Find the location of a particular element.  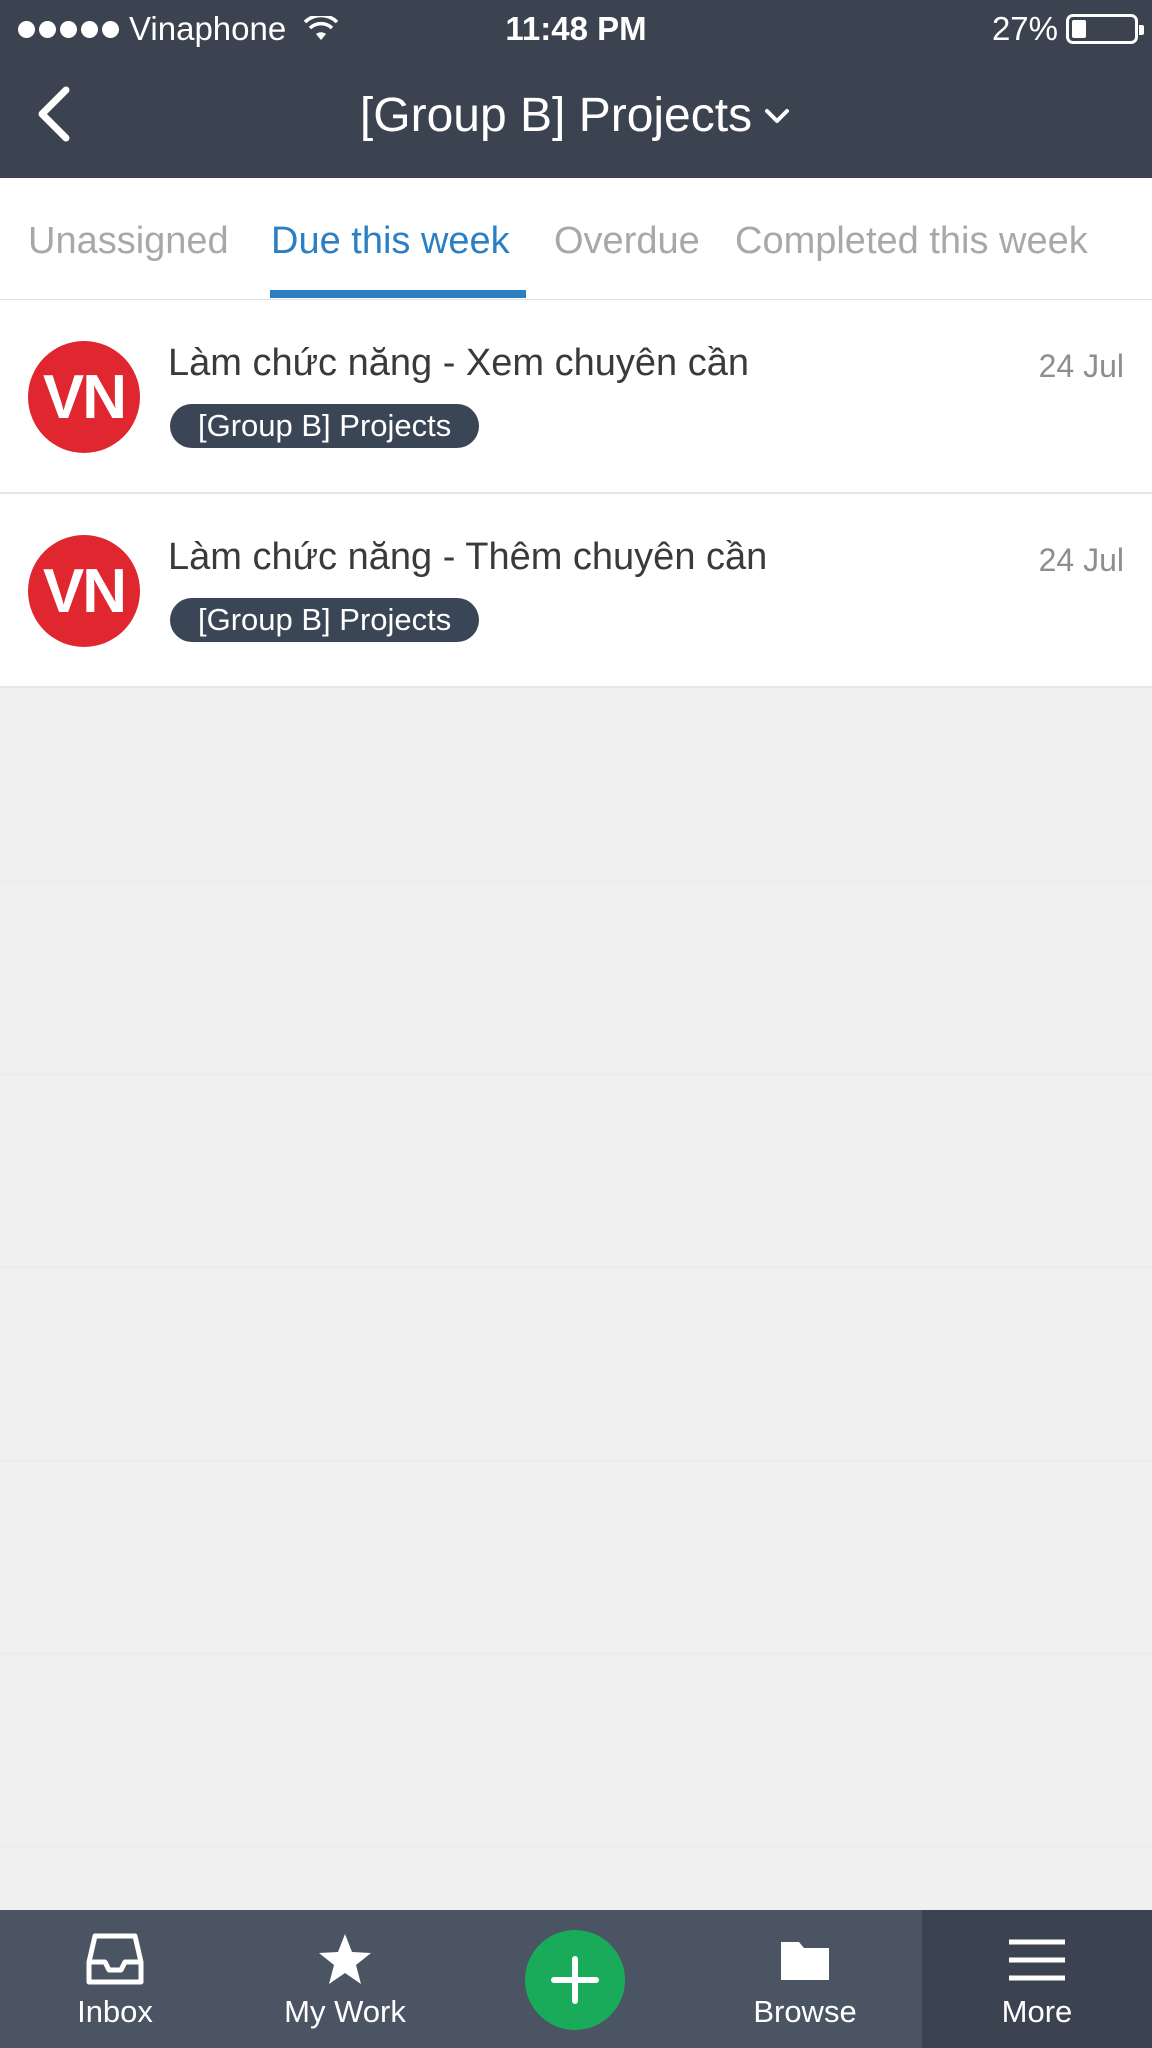

page-title: [Group B] Projects is located at coordinates (556, 115).